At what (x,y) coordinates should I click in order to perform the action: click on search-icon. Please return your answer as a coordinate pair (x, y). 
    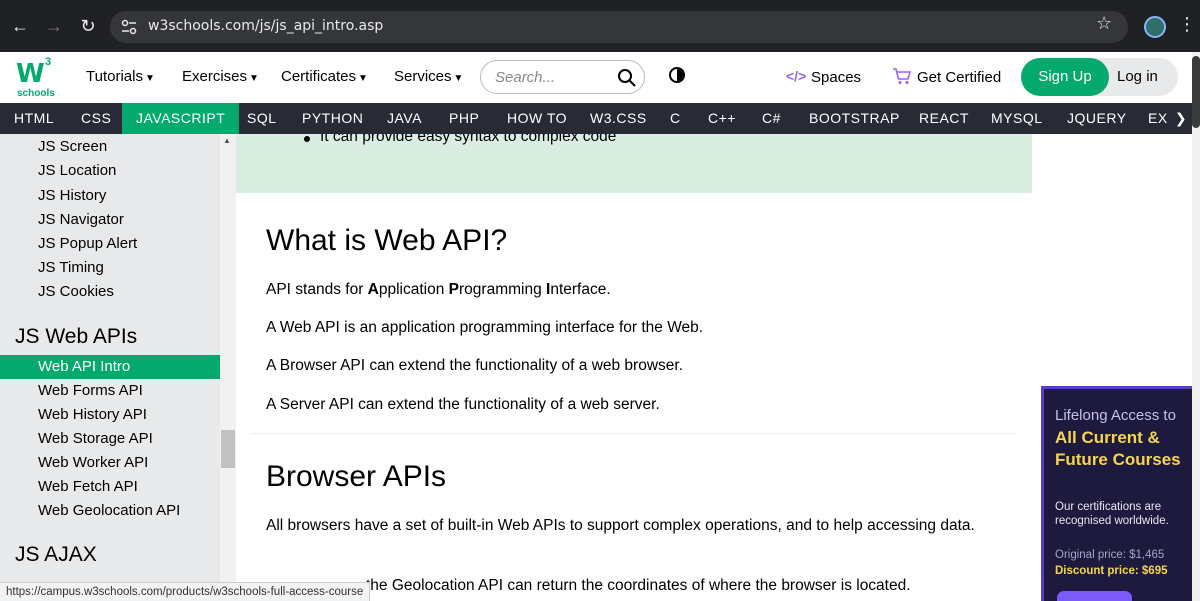
    Looking at the image, I should click on (627, 78).